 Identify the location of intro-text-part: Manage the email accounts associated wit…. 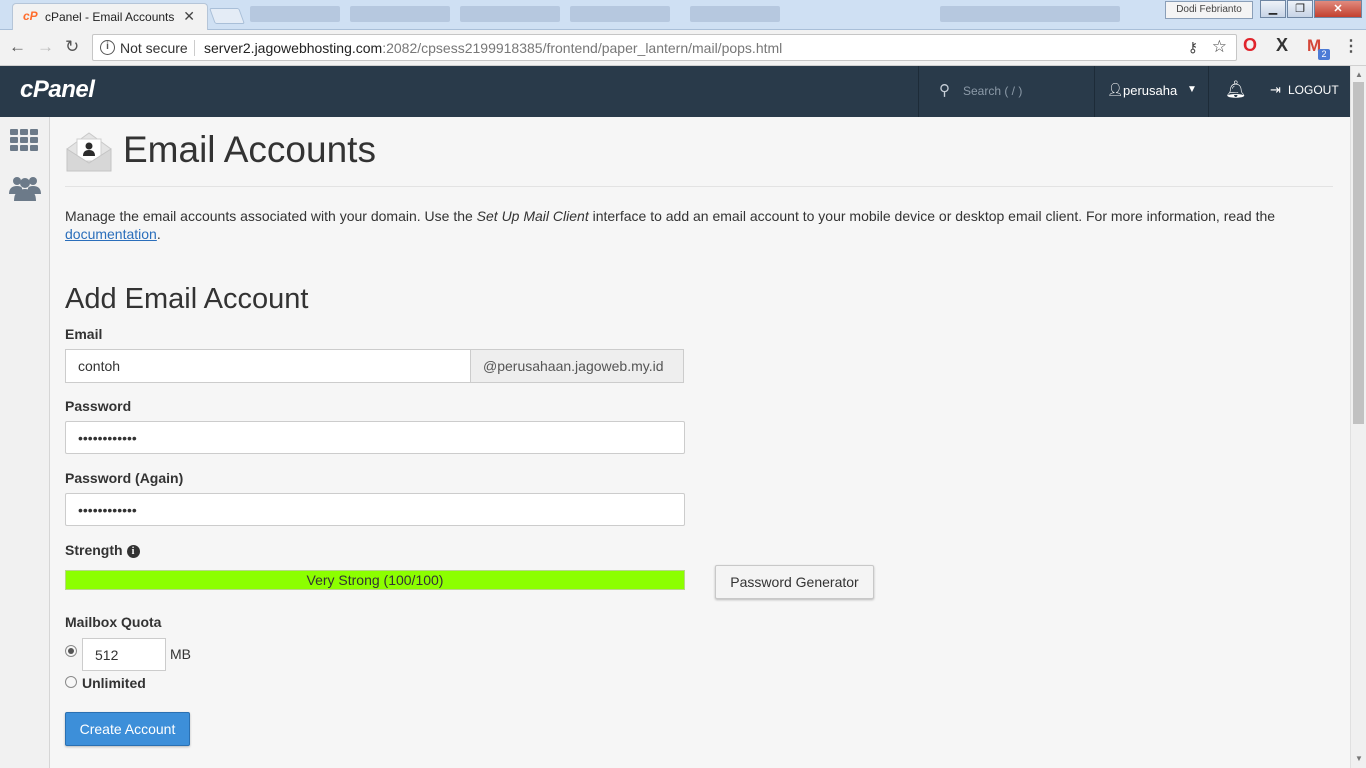
(271, 216).